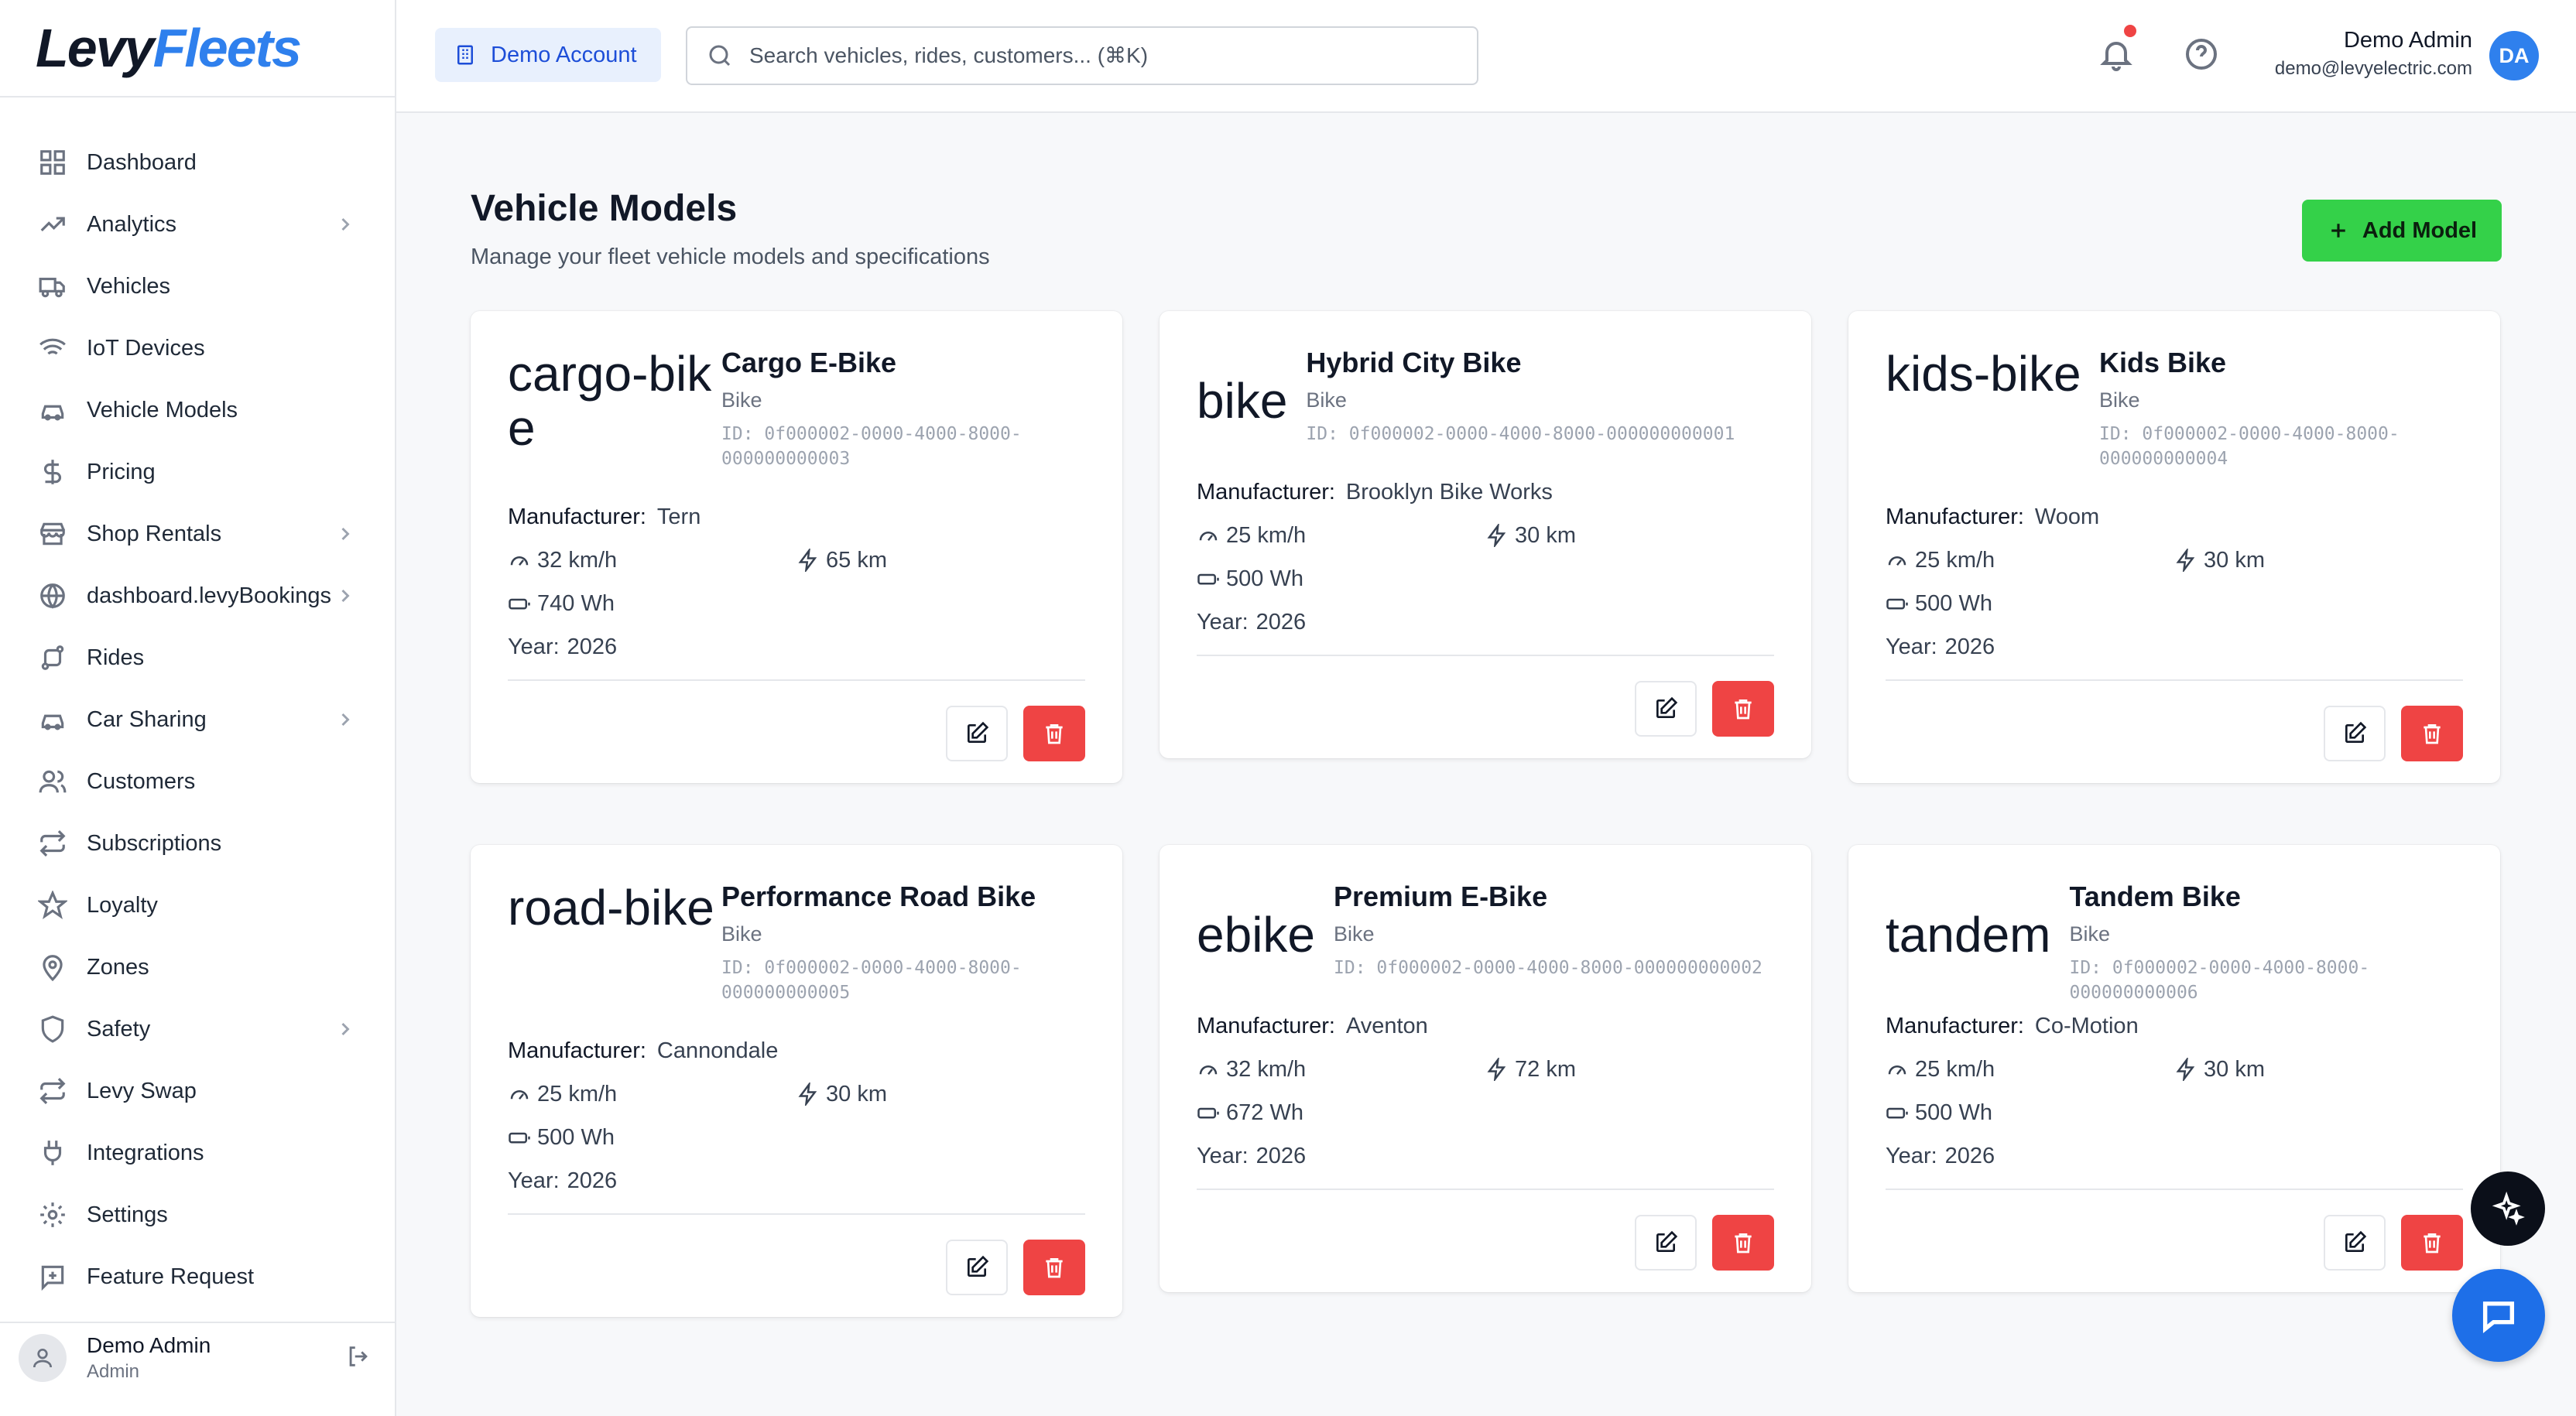 Image resolution: width=2576 pixels, height=1416 pixels. I want to click on sidebar-item-label: Feature Request, so click(171, 1277).